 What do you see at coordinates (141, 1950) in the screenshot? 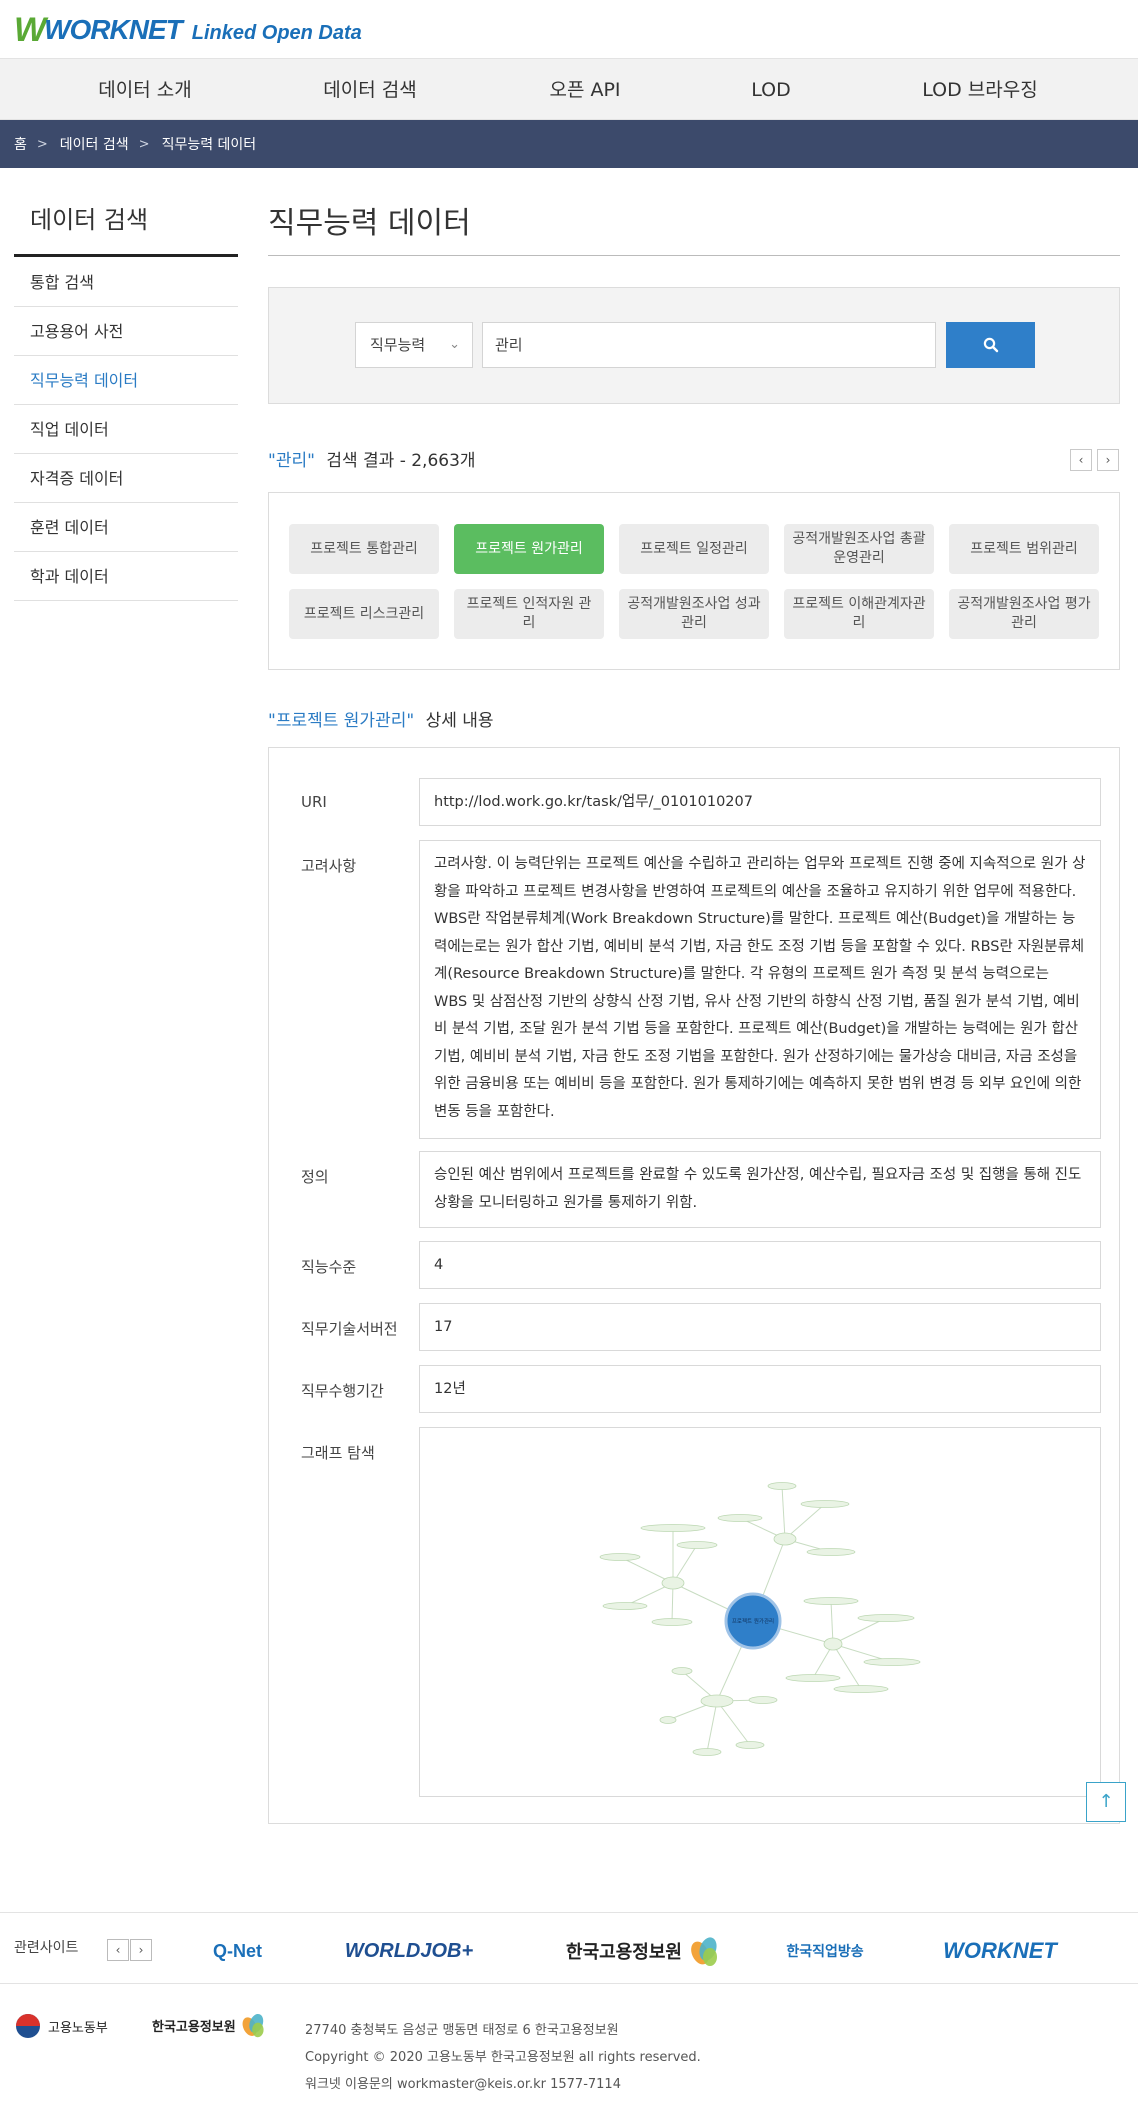
I see `related-next-button: ›` at bounding box center [141, 1950].